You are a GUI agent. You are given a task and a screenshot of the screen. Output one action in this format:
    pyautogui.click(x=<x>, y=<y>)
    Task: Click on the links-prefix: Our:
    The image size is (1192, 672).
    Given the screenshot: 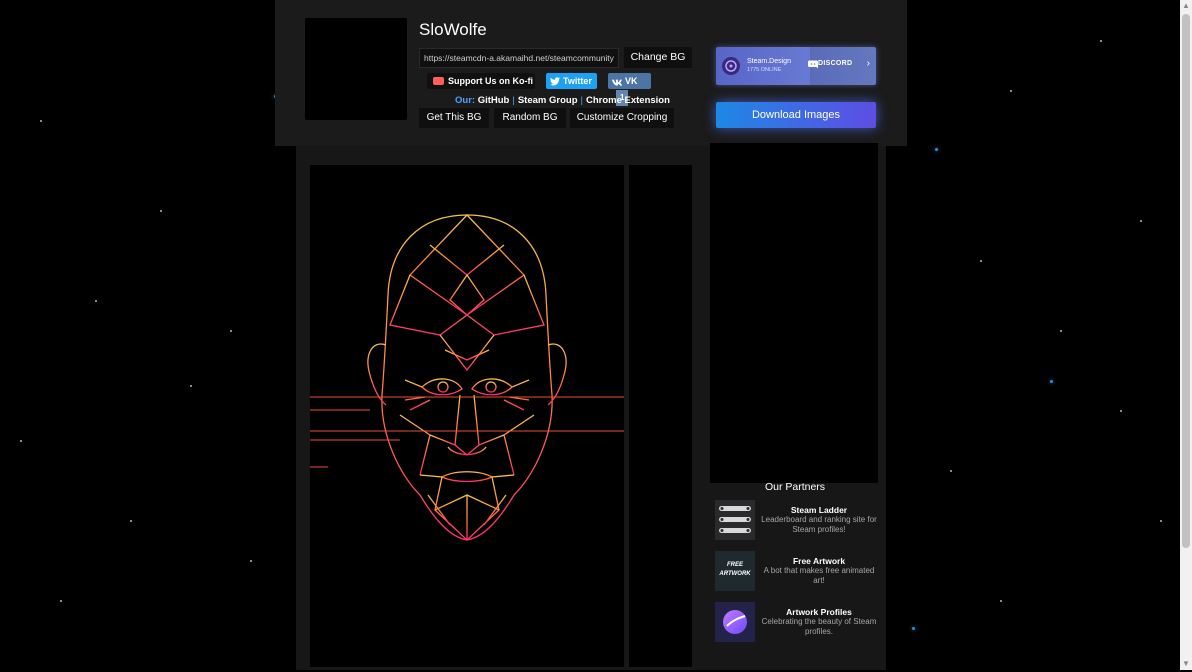 What is the action you would take?
    pyautogui.click(x=465, y=100)
    